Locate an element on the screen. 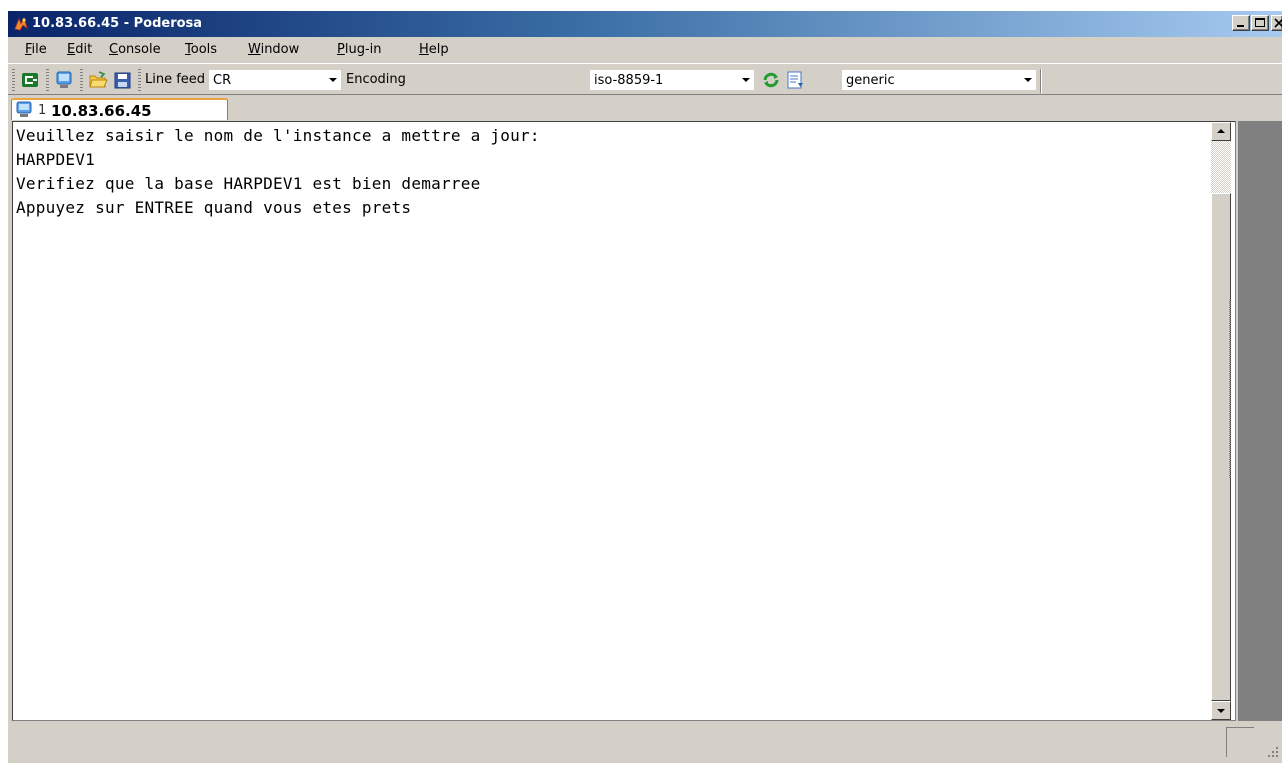 The width and height of the screenshot is (1282, 763). menu-window: Window is located at coordinates (273, 50).